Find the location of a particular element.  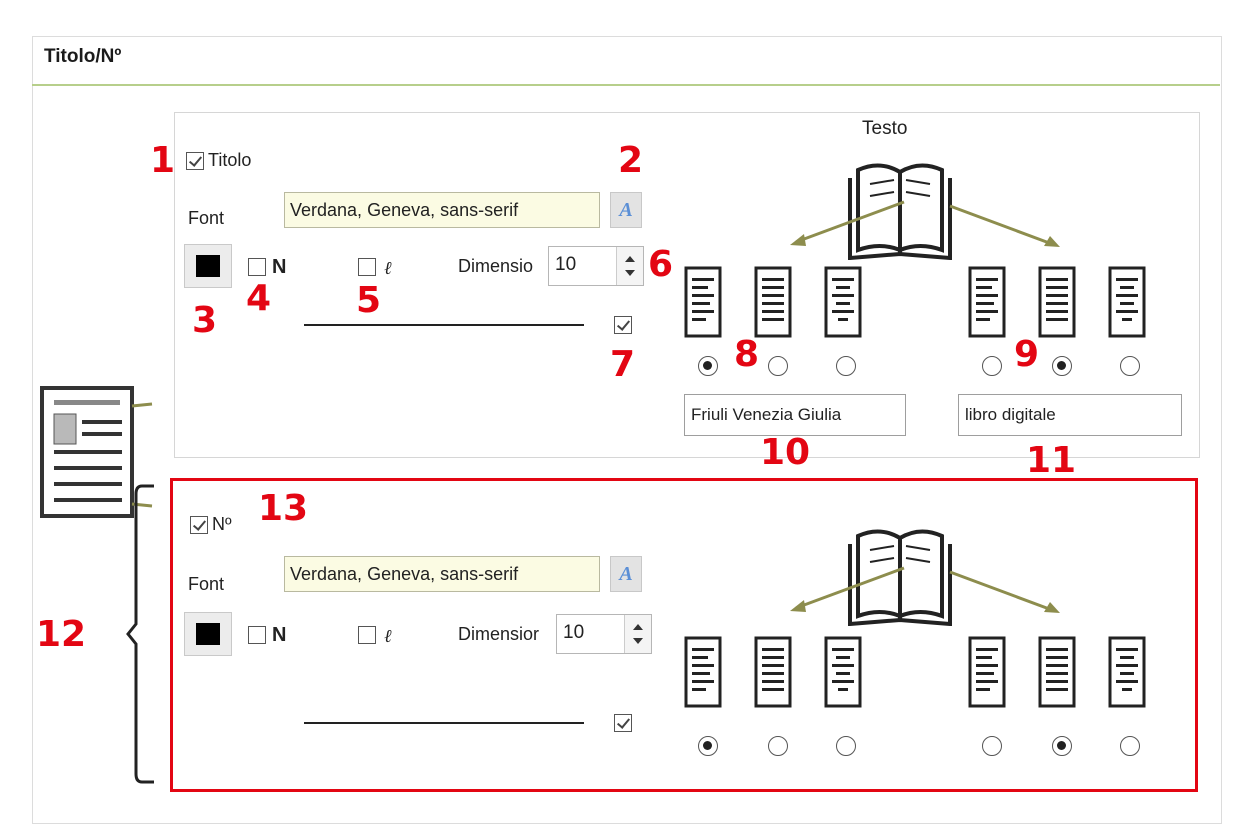

numero-bracket is located at coordinates (140, 634).